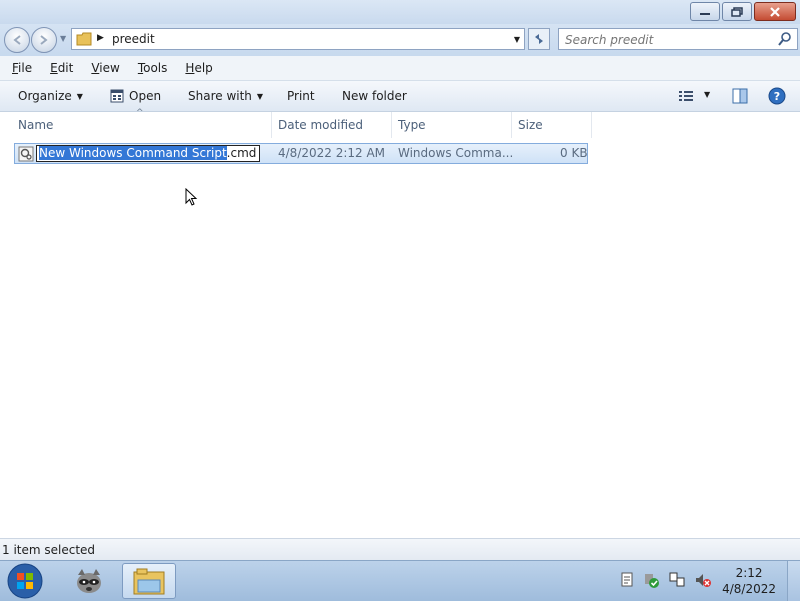 The image size is (800, 602). I want to click on volume-muted-icon, so click(703, 580).